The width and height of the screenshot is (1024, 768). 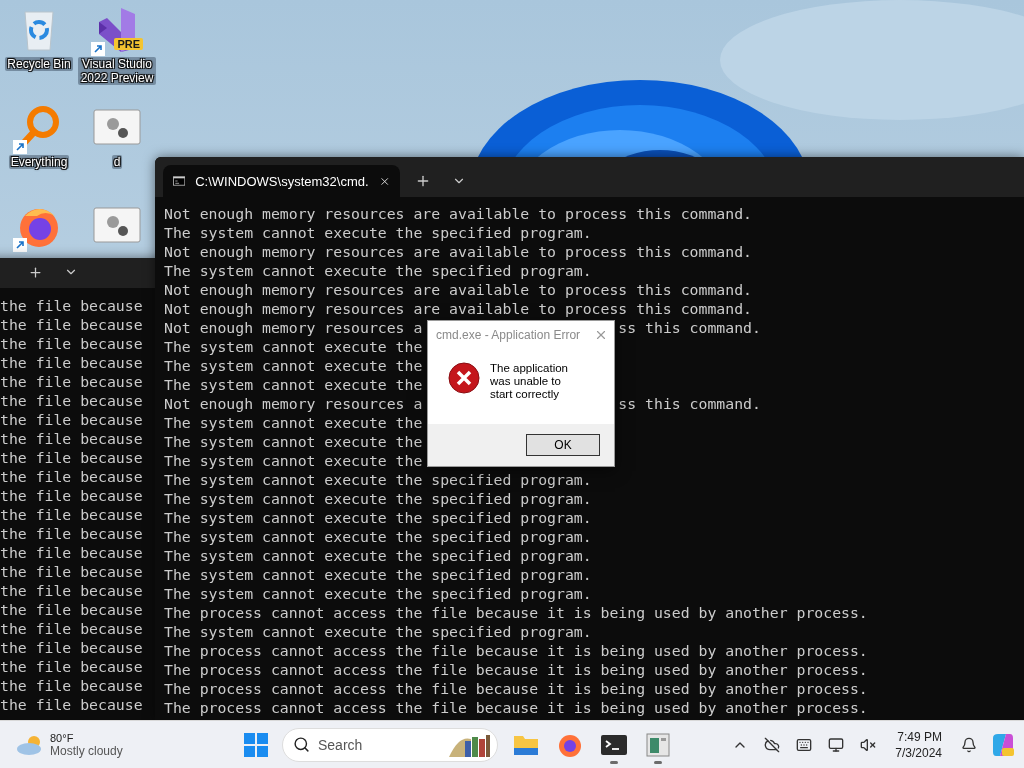 What do you see at coordinates (918, 752) in the screenshot?
I see `clock-date: 7/3/2024` at bounding box center [918, 752].